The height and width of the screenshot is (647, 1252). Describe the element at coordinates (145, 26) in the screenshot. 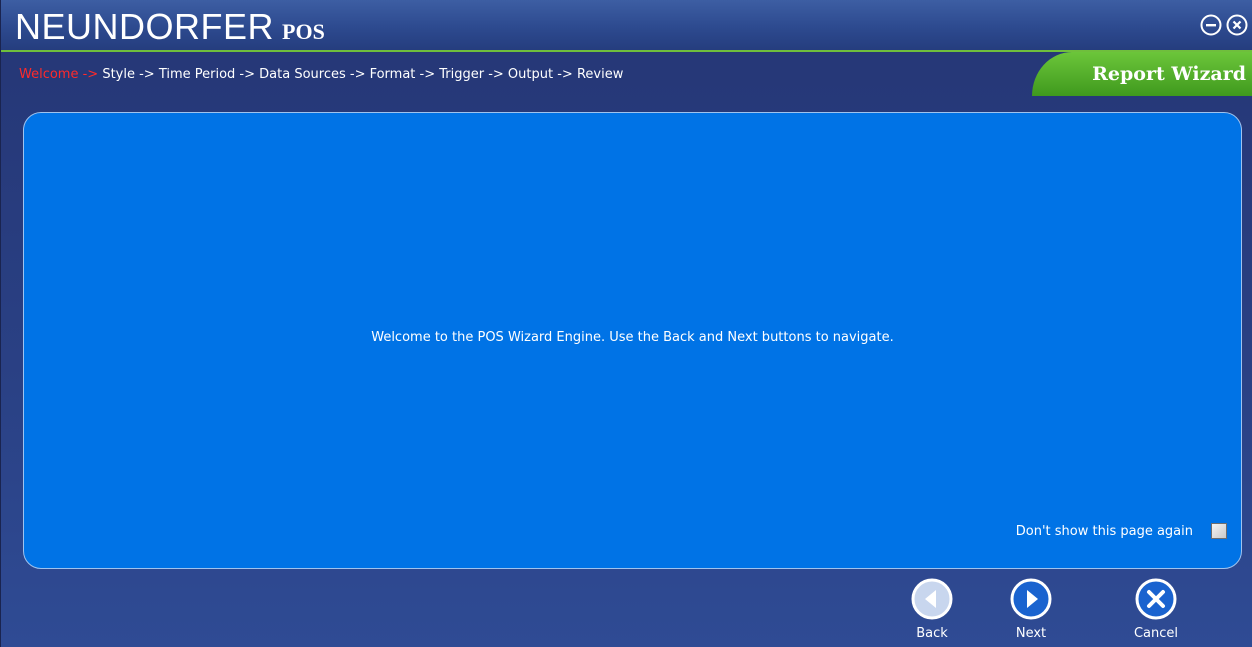

I see `brand-name: NEUNDORFER` at that location.